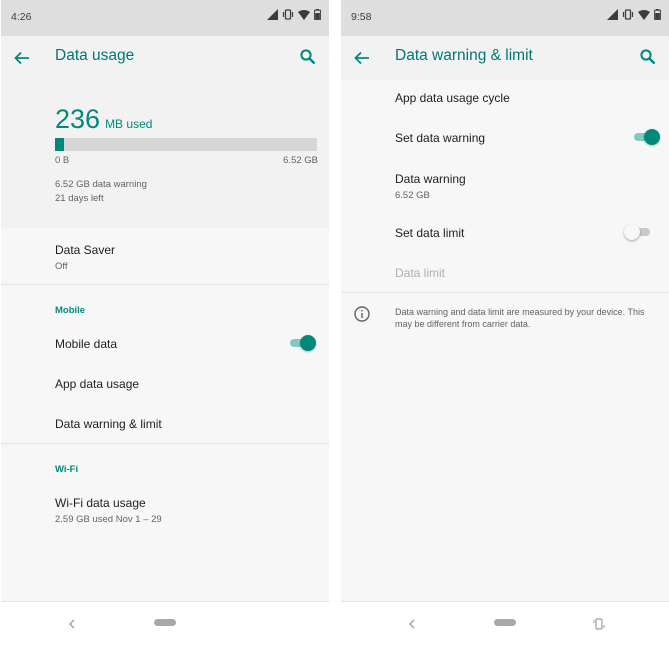  I want to click on wifi-data-usage-label: Wi-Fi data usage, so click(100, 503).